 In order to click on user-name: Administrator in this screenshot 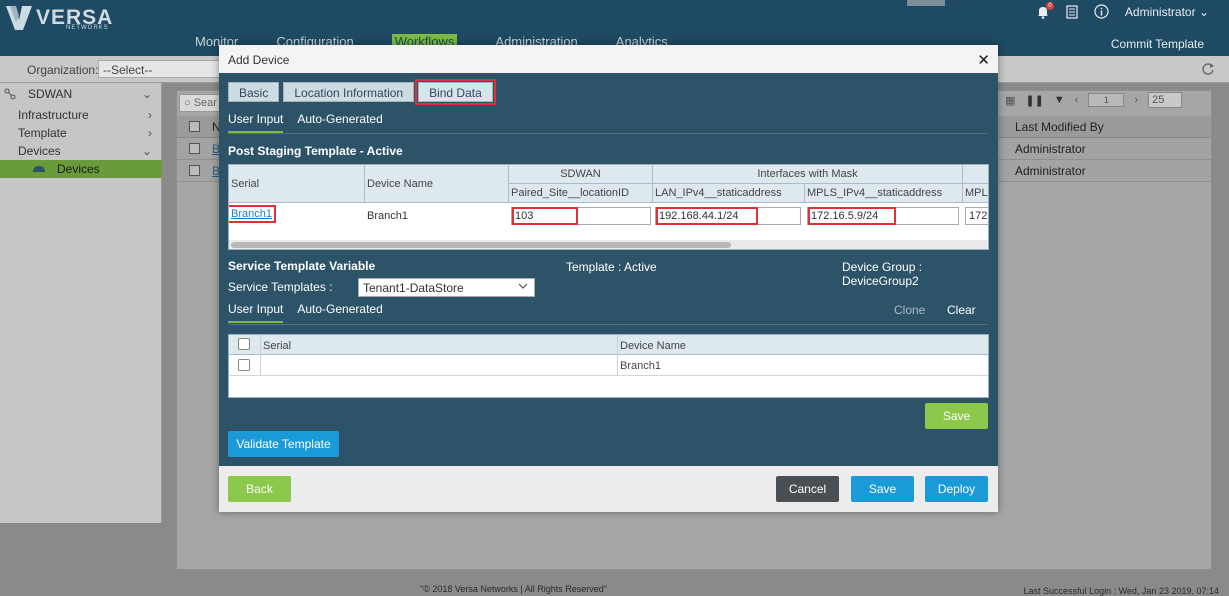, I will do `click(1160, 11)`.